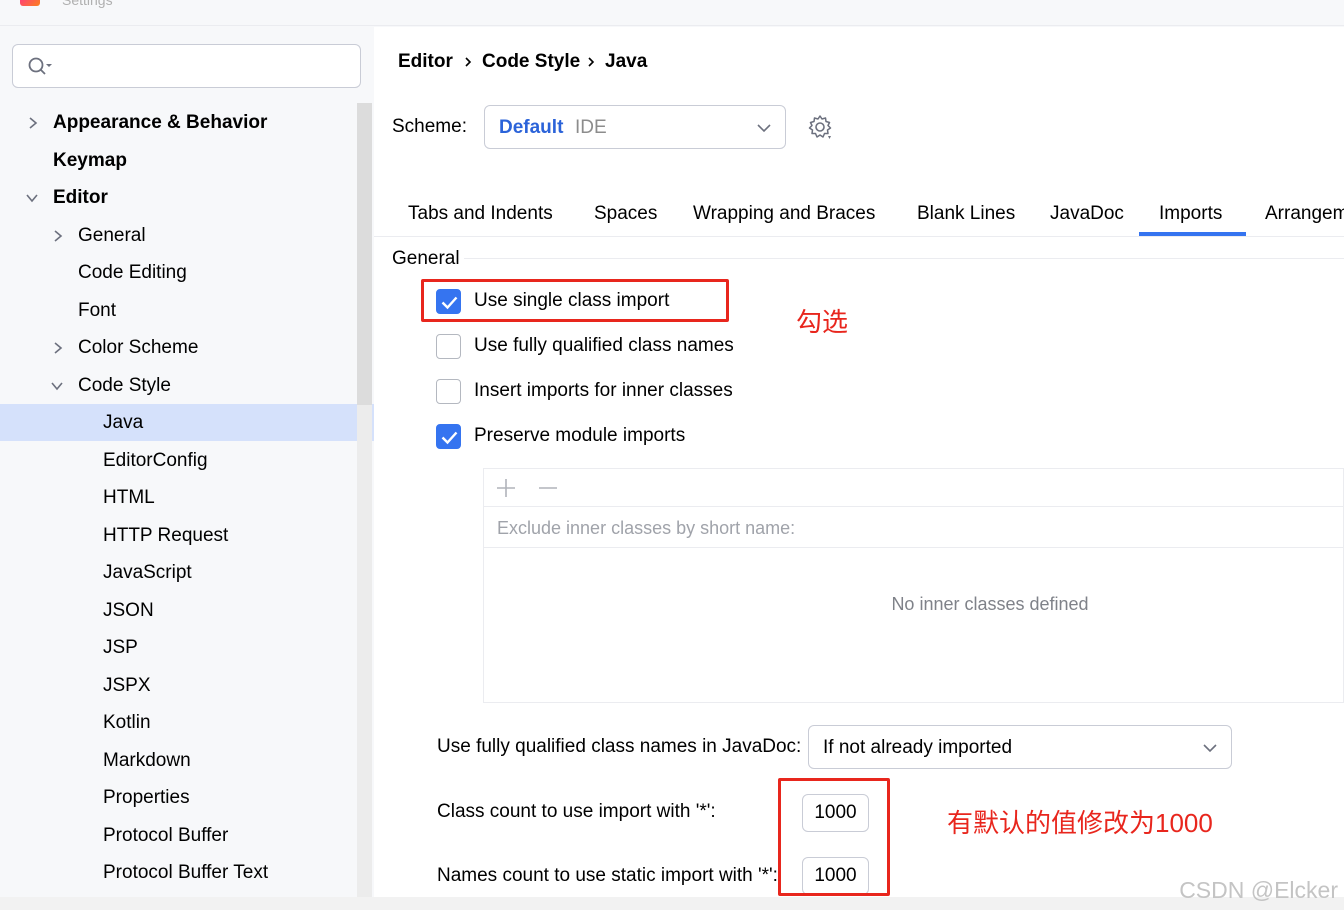 This screenshot has height=910, width=1344. I want to click on breadcrumb-java: Java, so click(626, 61).